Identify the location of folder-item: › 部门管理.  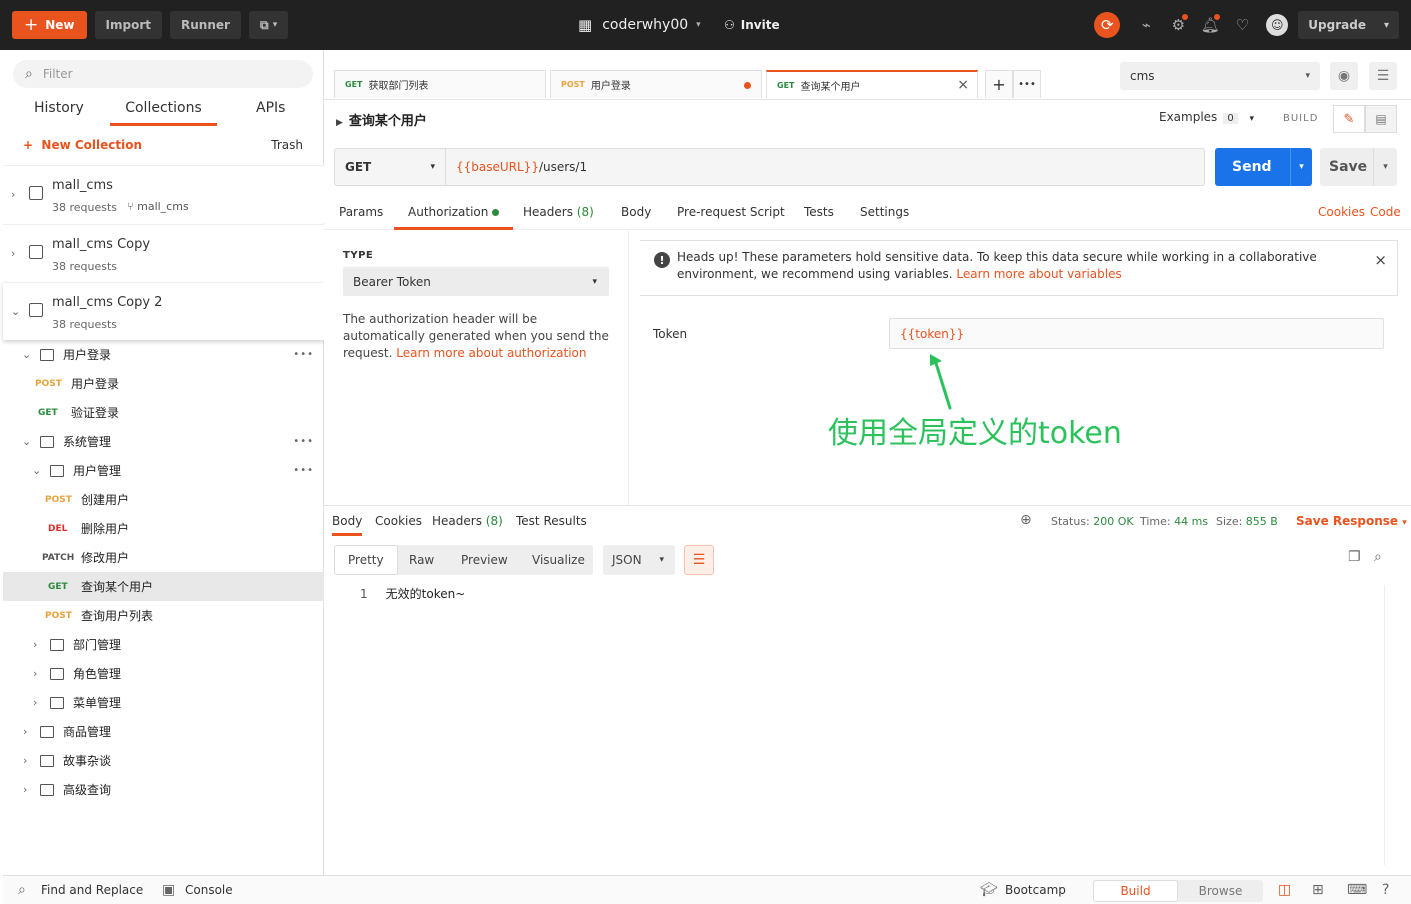
(163, 644).